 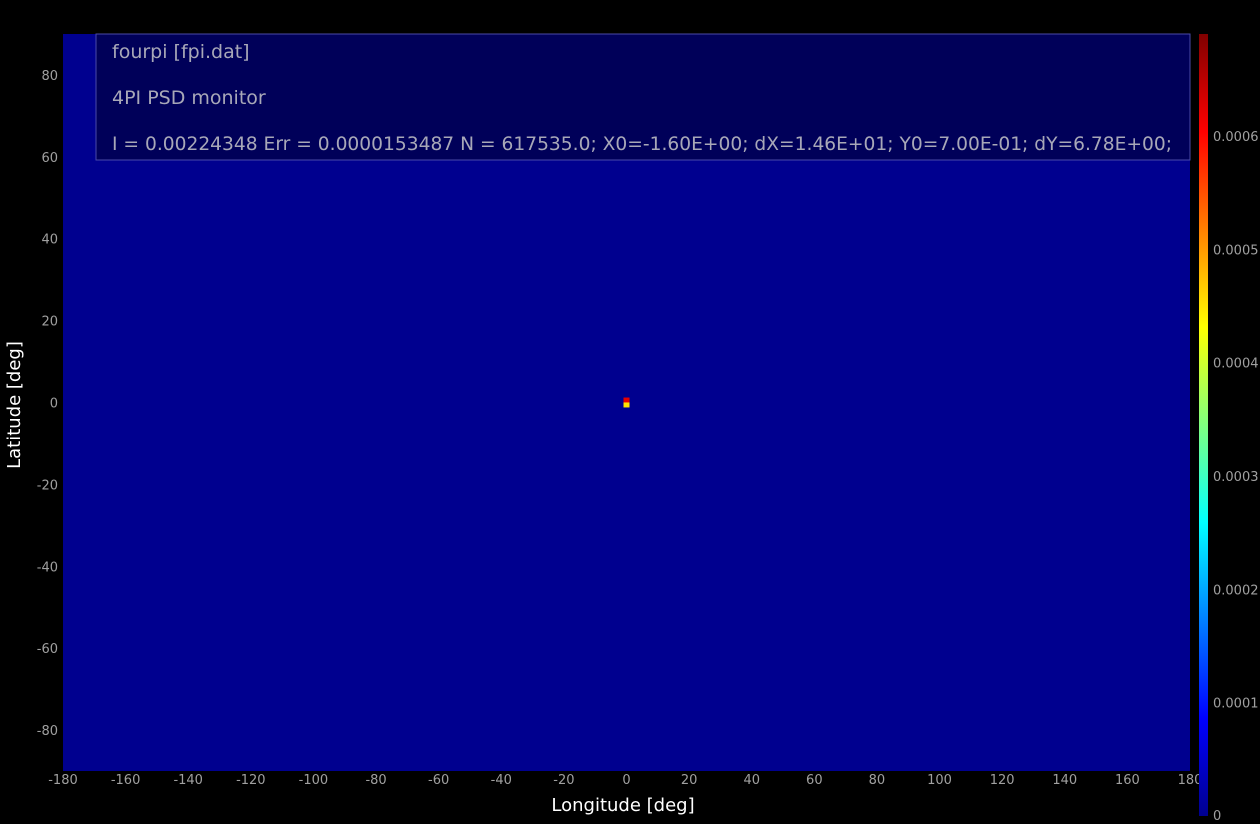 What do you see at coordinates (1203, 425) in the screenshot?
I see `colorbar` at bounding box center [1203, 425].